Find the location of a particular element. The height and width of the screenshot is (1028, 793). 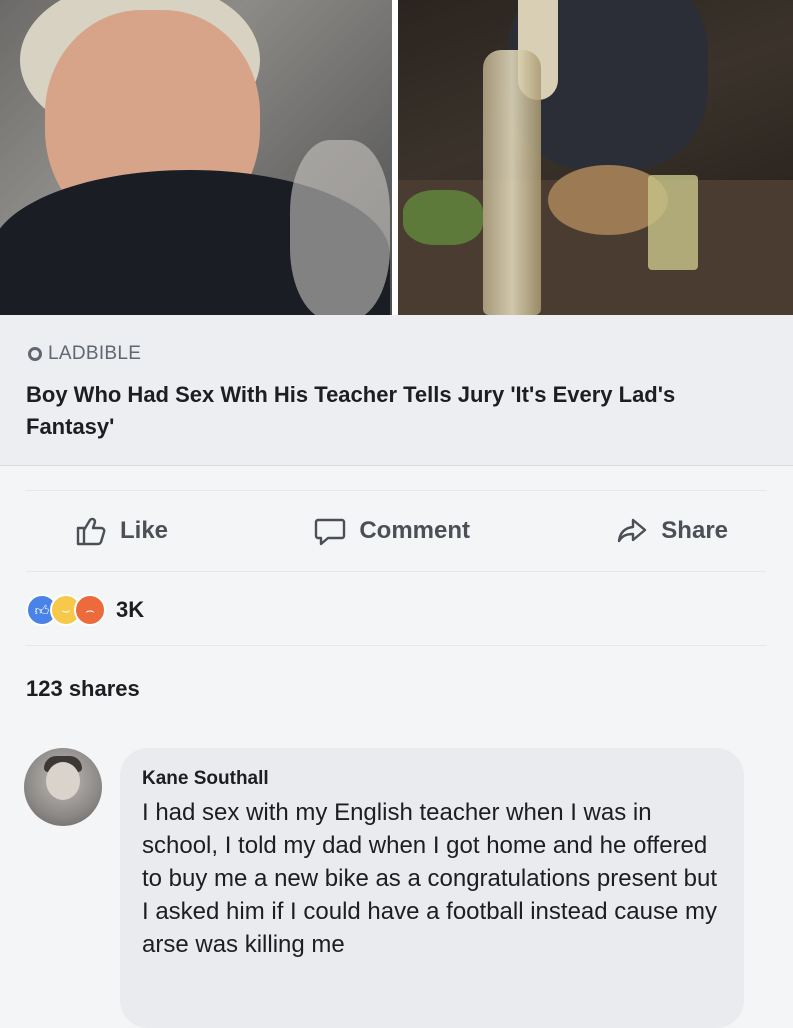

reactions-summary: 👍︎ ⌣ ⌢ 3K is located at coordinates (85, 610).